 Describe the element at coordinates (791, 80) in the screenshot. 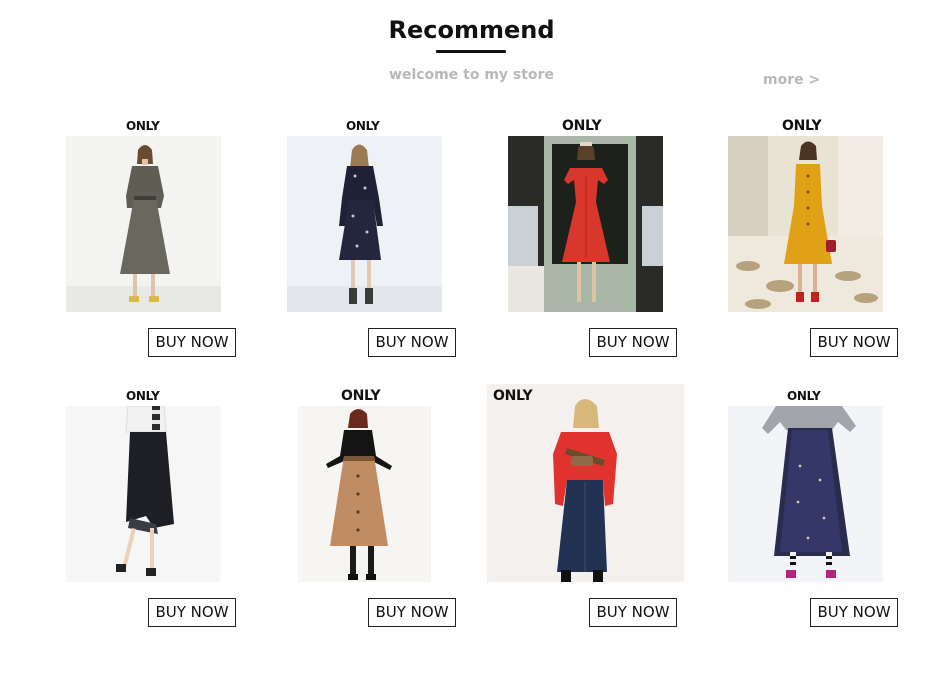

I see `more-link: more >` at that location.